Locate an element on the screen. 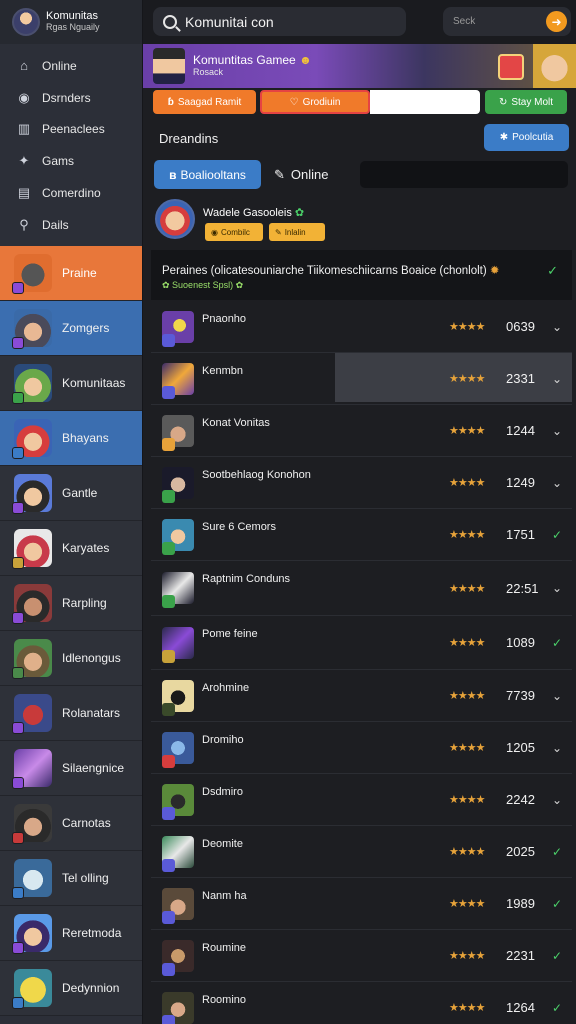 This screenshot has width=576, height=1024. grid-icon: ▥ is located at coordinates (24, 129).